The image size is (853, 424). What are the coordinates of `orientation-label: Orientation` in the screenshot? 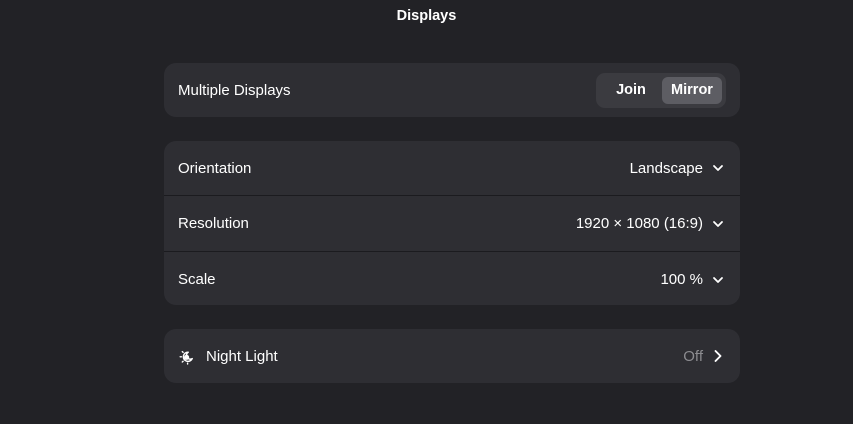 It's located at (215, 168).